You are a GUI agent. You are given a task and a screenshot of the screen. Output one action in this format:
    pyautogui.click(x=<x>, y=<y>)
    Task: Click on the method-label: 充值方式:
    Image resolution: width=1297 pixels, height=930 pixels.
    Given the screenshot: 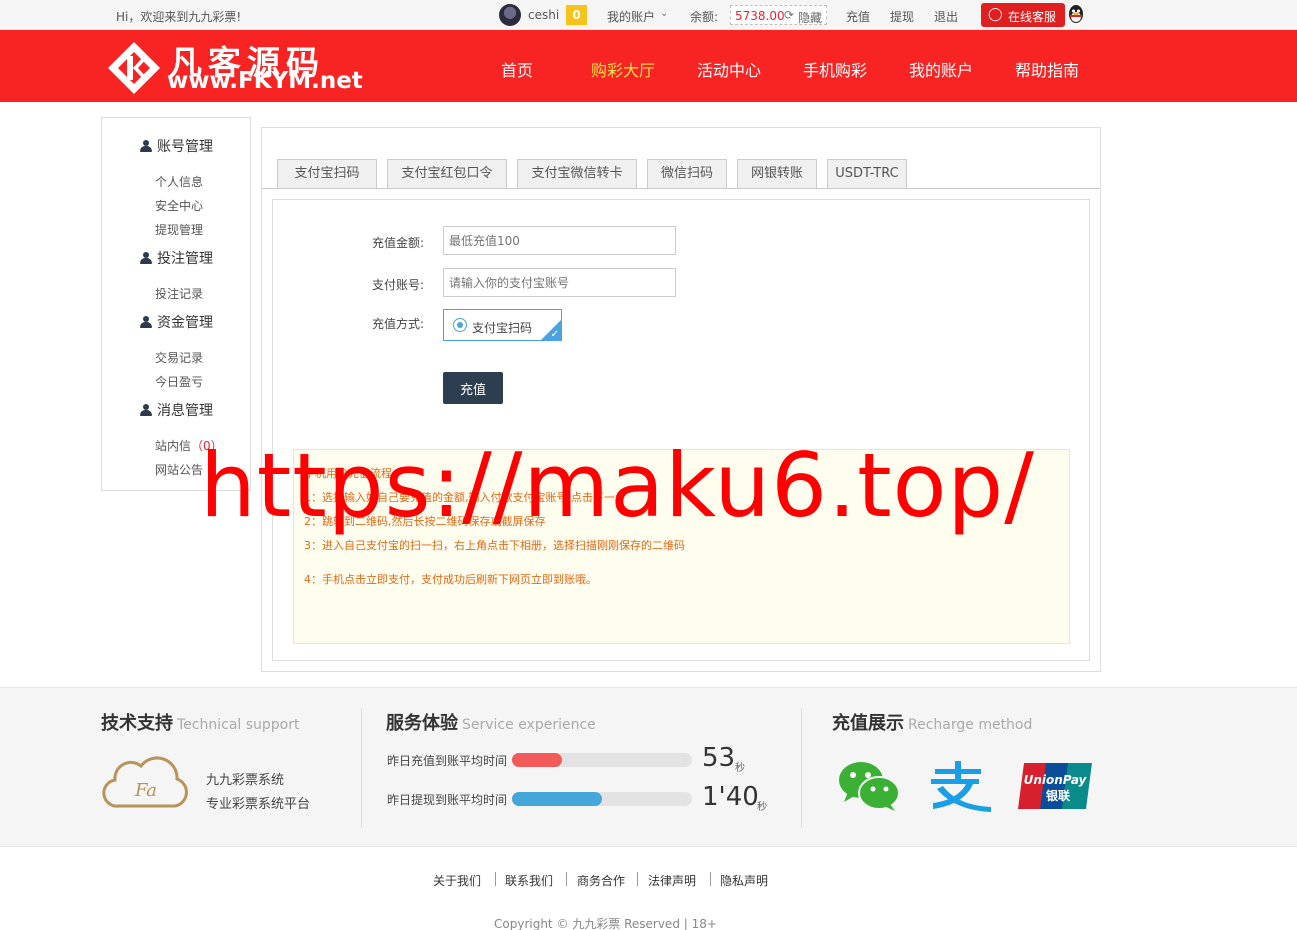 What is the action you would take?
    pyautogui.click(x=398, y=324)
    